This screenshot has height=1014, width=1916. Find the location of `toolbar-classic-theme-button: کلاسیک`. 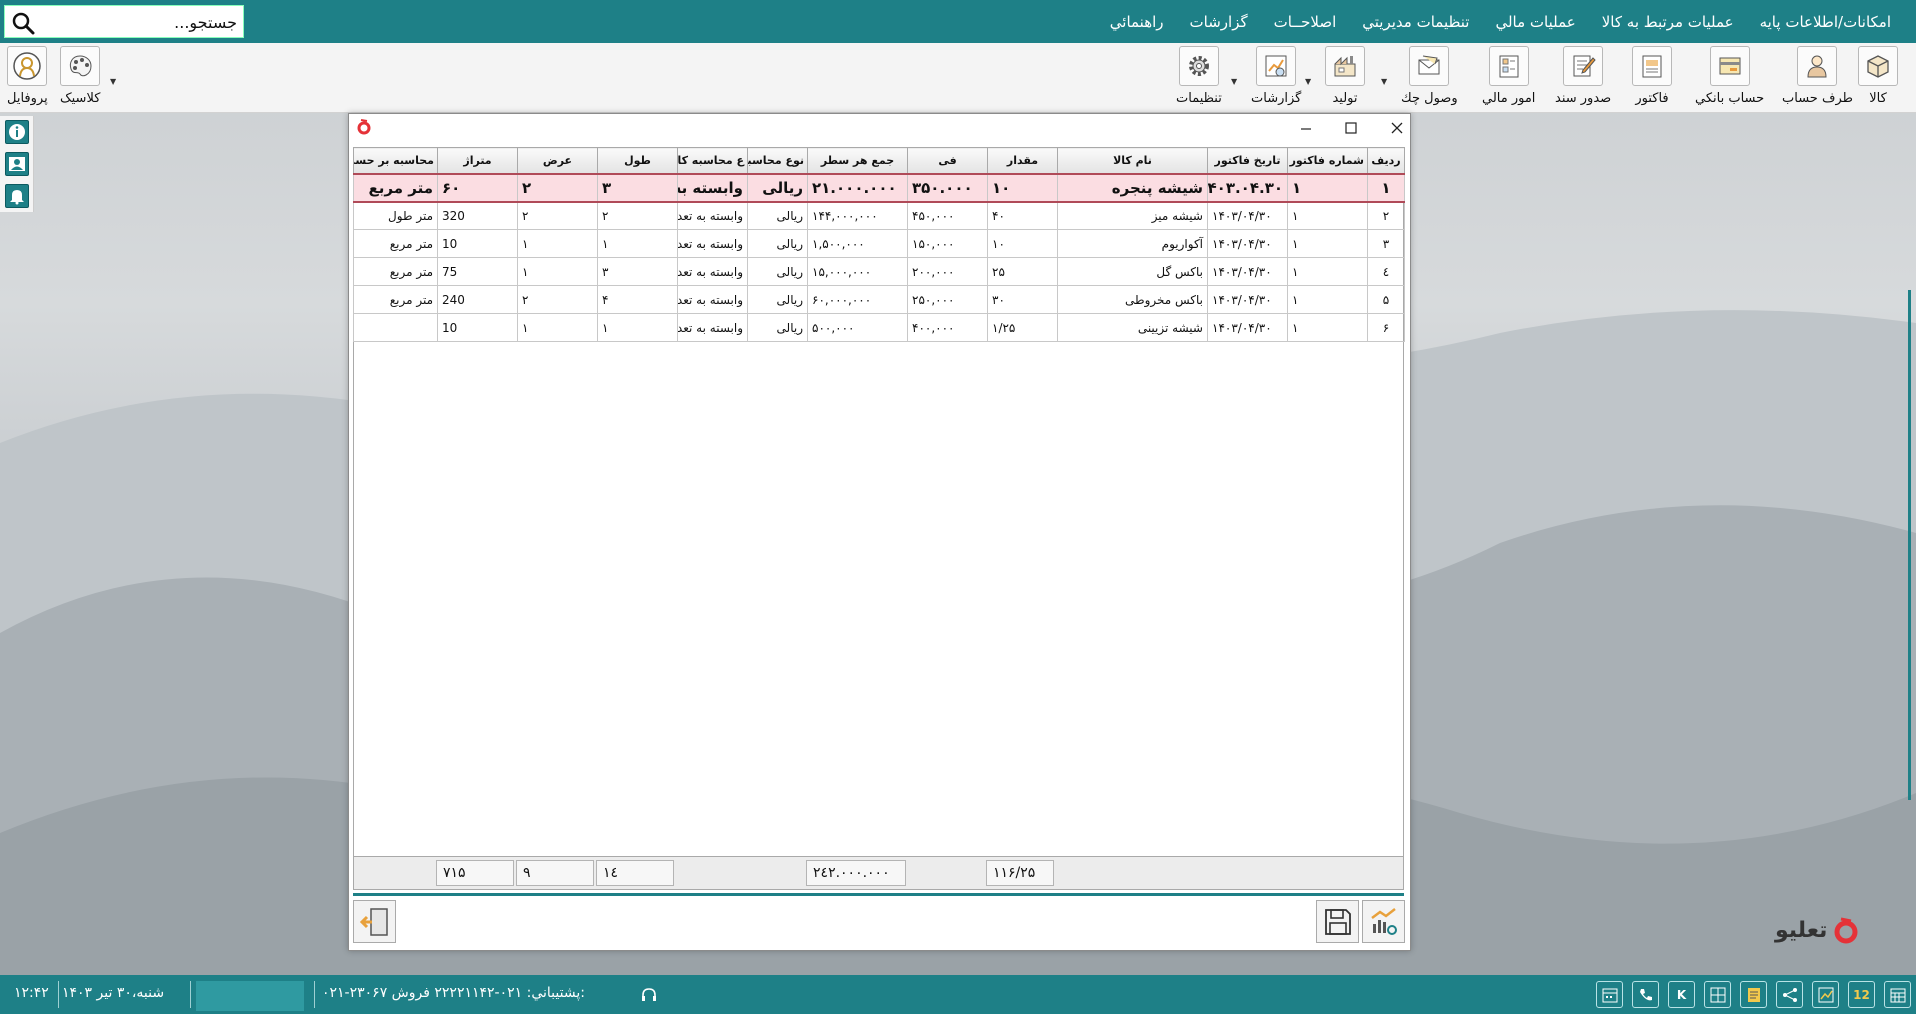

toolbar-classic-theme-button: کلاسیک is located at coordinates (80, 76).